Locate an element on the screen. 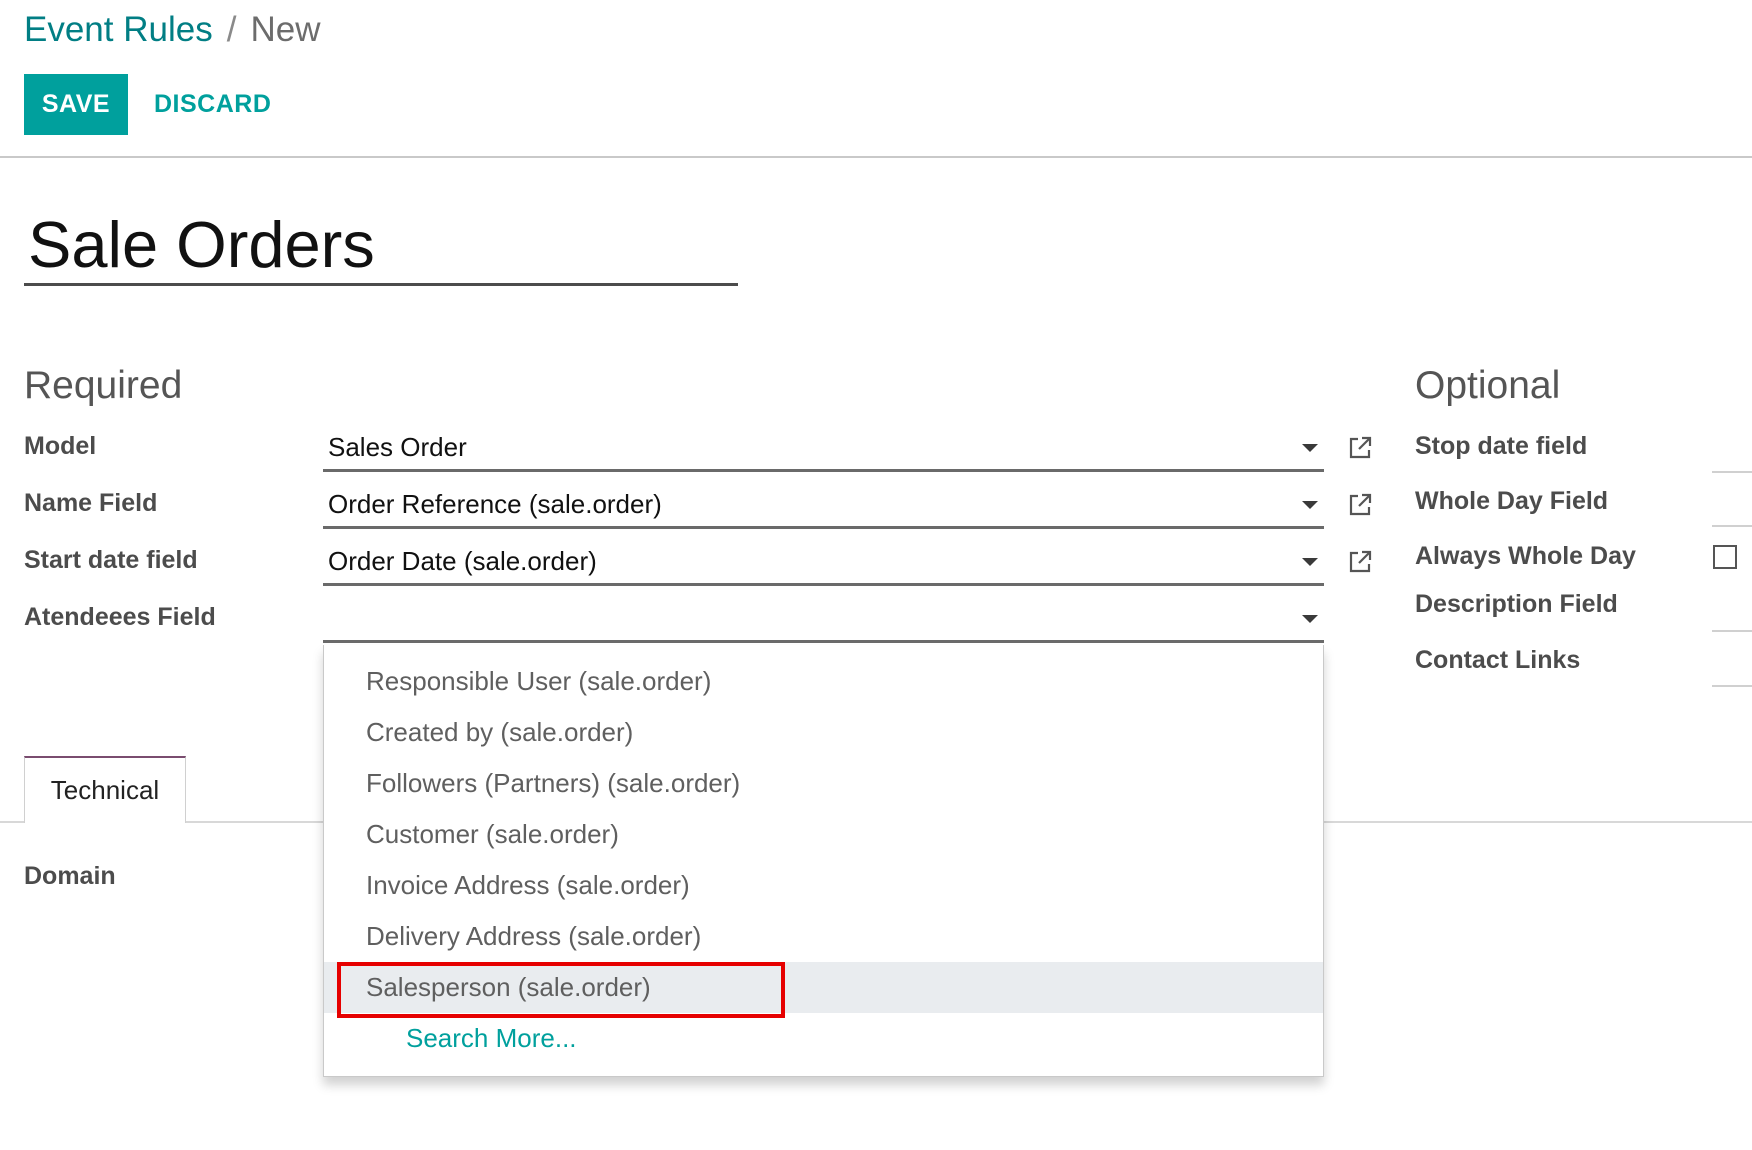  description-field-input is located at coordinates (1732, 631).